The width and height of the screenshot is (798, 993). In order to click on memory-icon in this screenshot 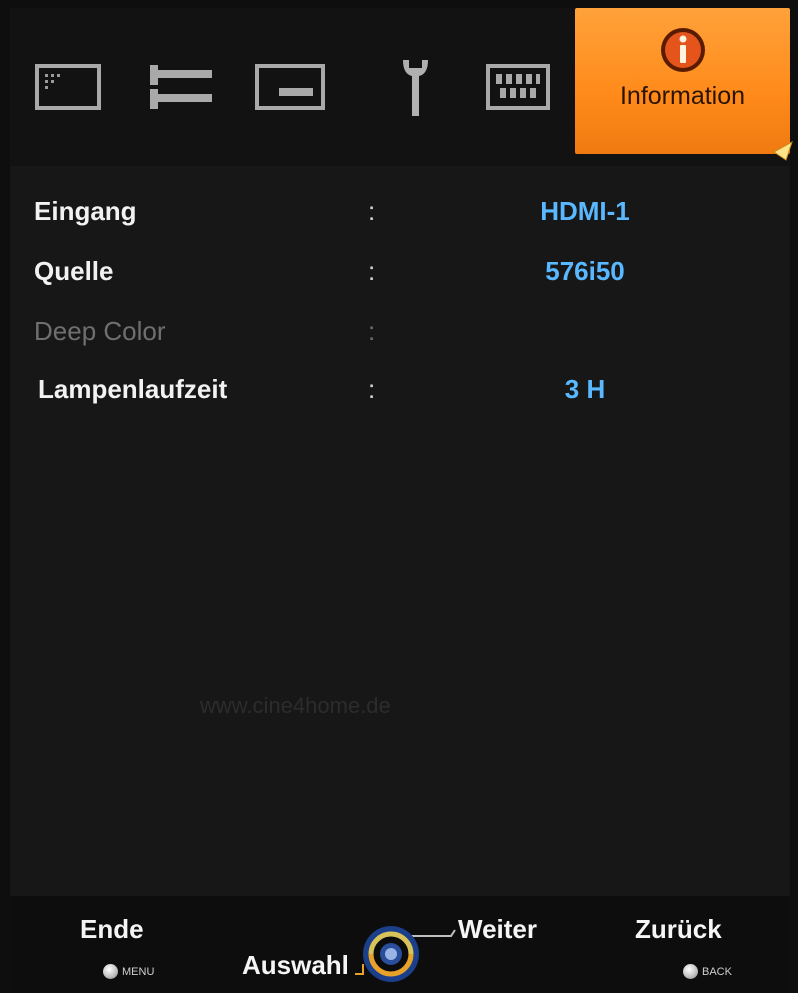, I will do `click(518, 87)`.